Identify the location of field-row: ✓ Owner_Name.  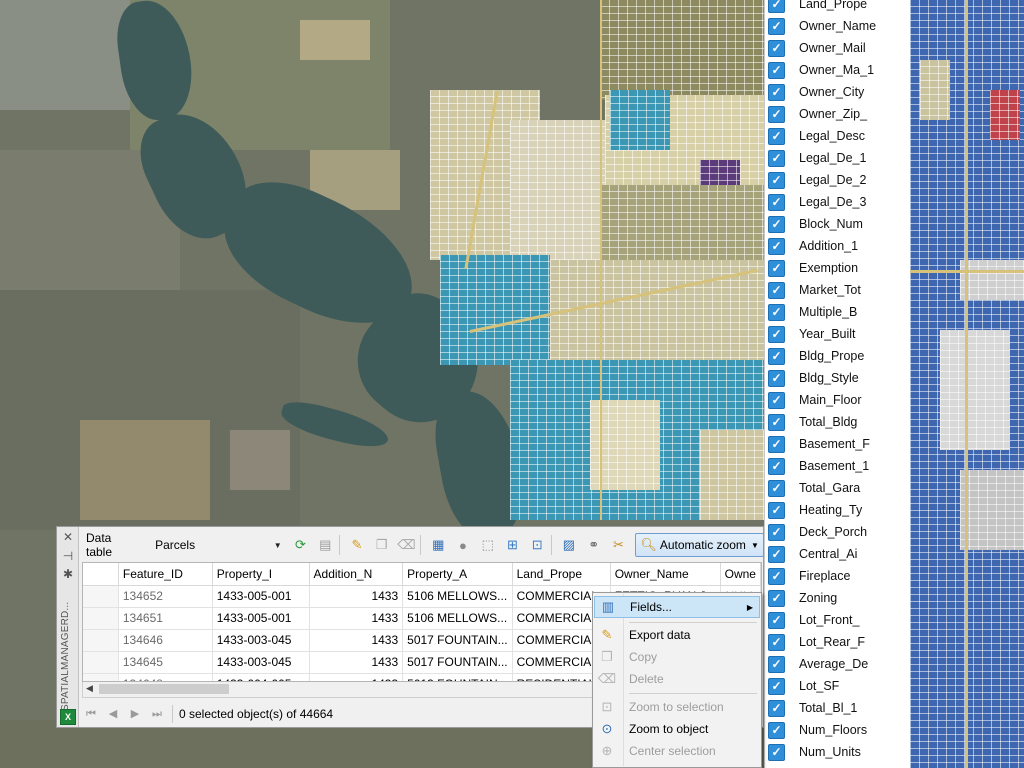
(837, 26).